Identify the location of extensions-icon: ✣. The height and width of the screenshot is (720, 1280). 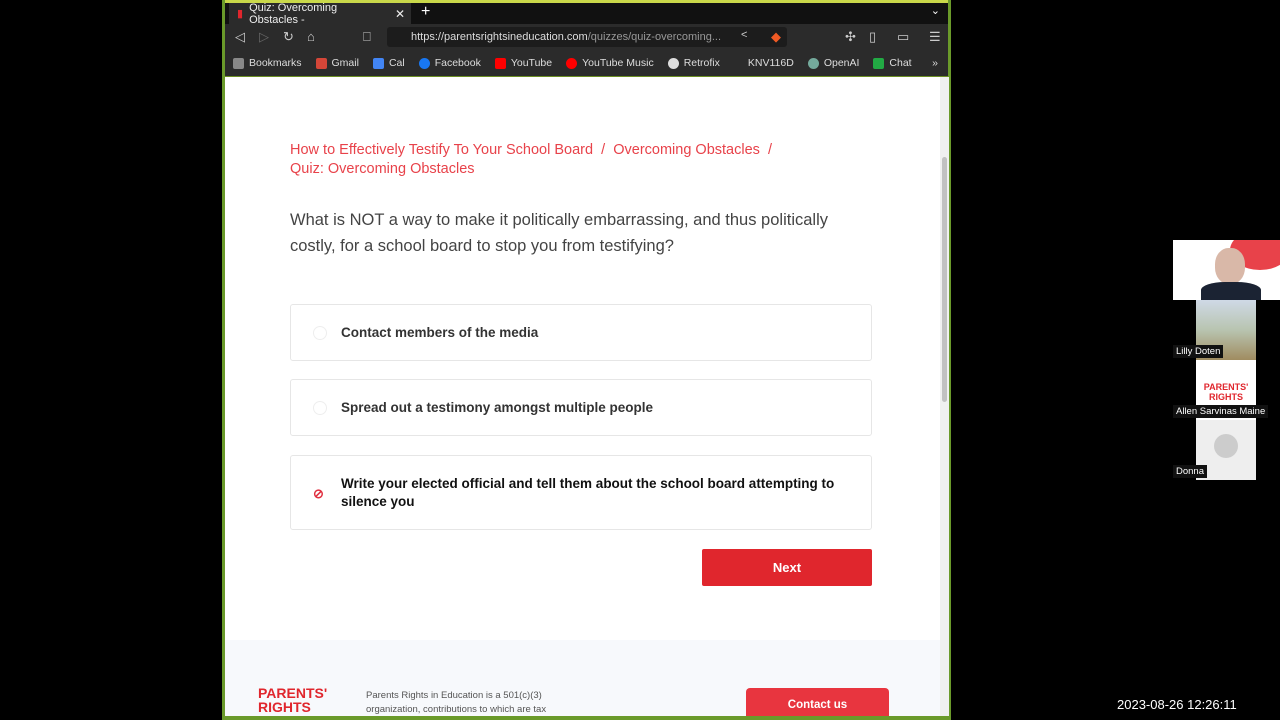
(850, 37).